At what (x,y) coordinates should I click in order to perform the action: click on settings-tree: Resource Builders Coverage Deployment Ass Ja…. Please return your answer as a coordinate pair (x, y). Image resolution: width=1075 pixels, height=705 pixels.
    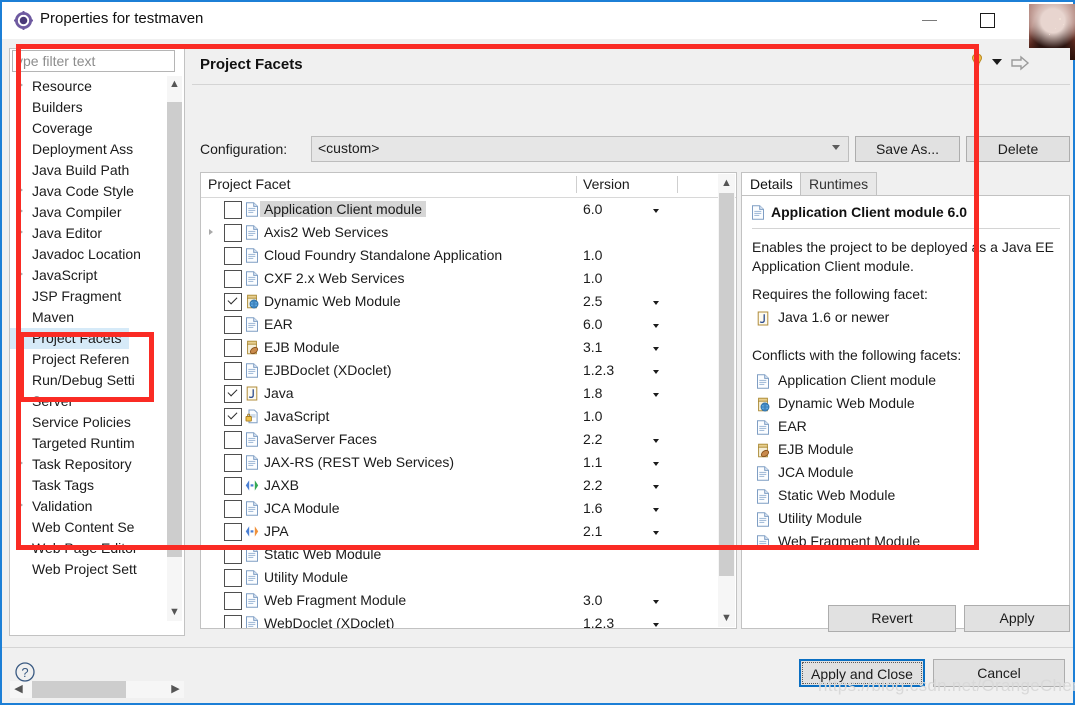
    Looking at the image, I should click on (97, 348).